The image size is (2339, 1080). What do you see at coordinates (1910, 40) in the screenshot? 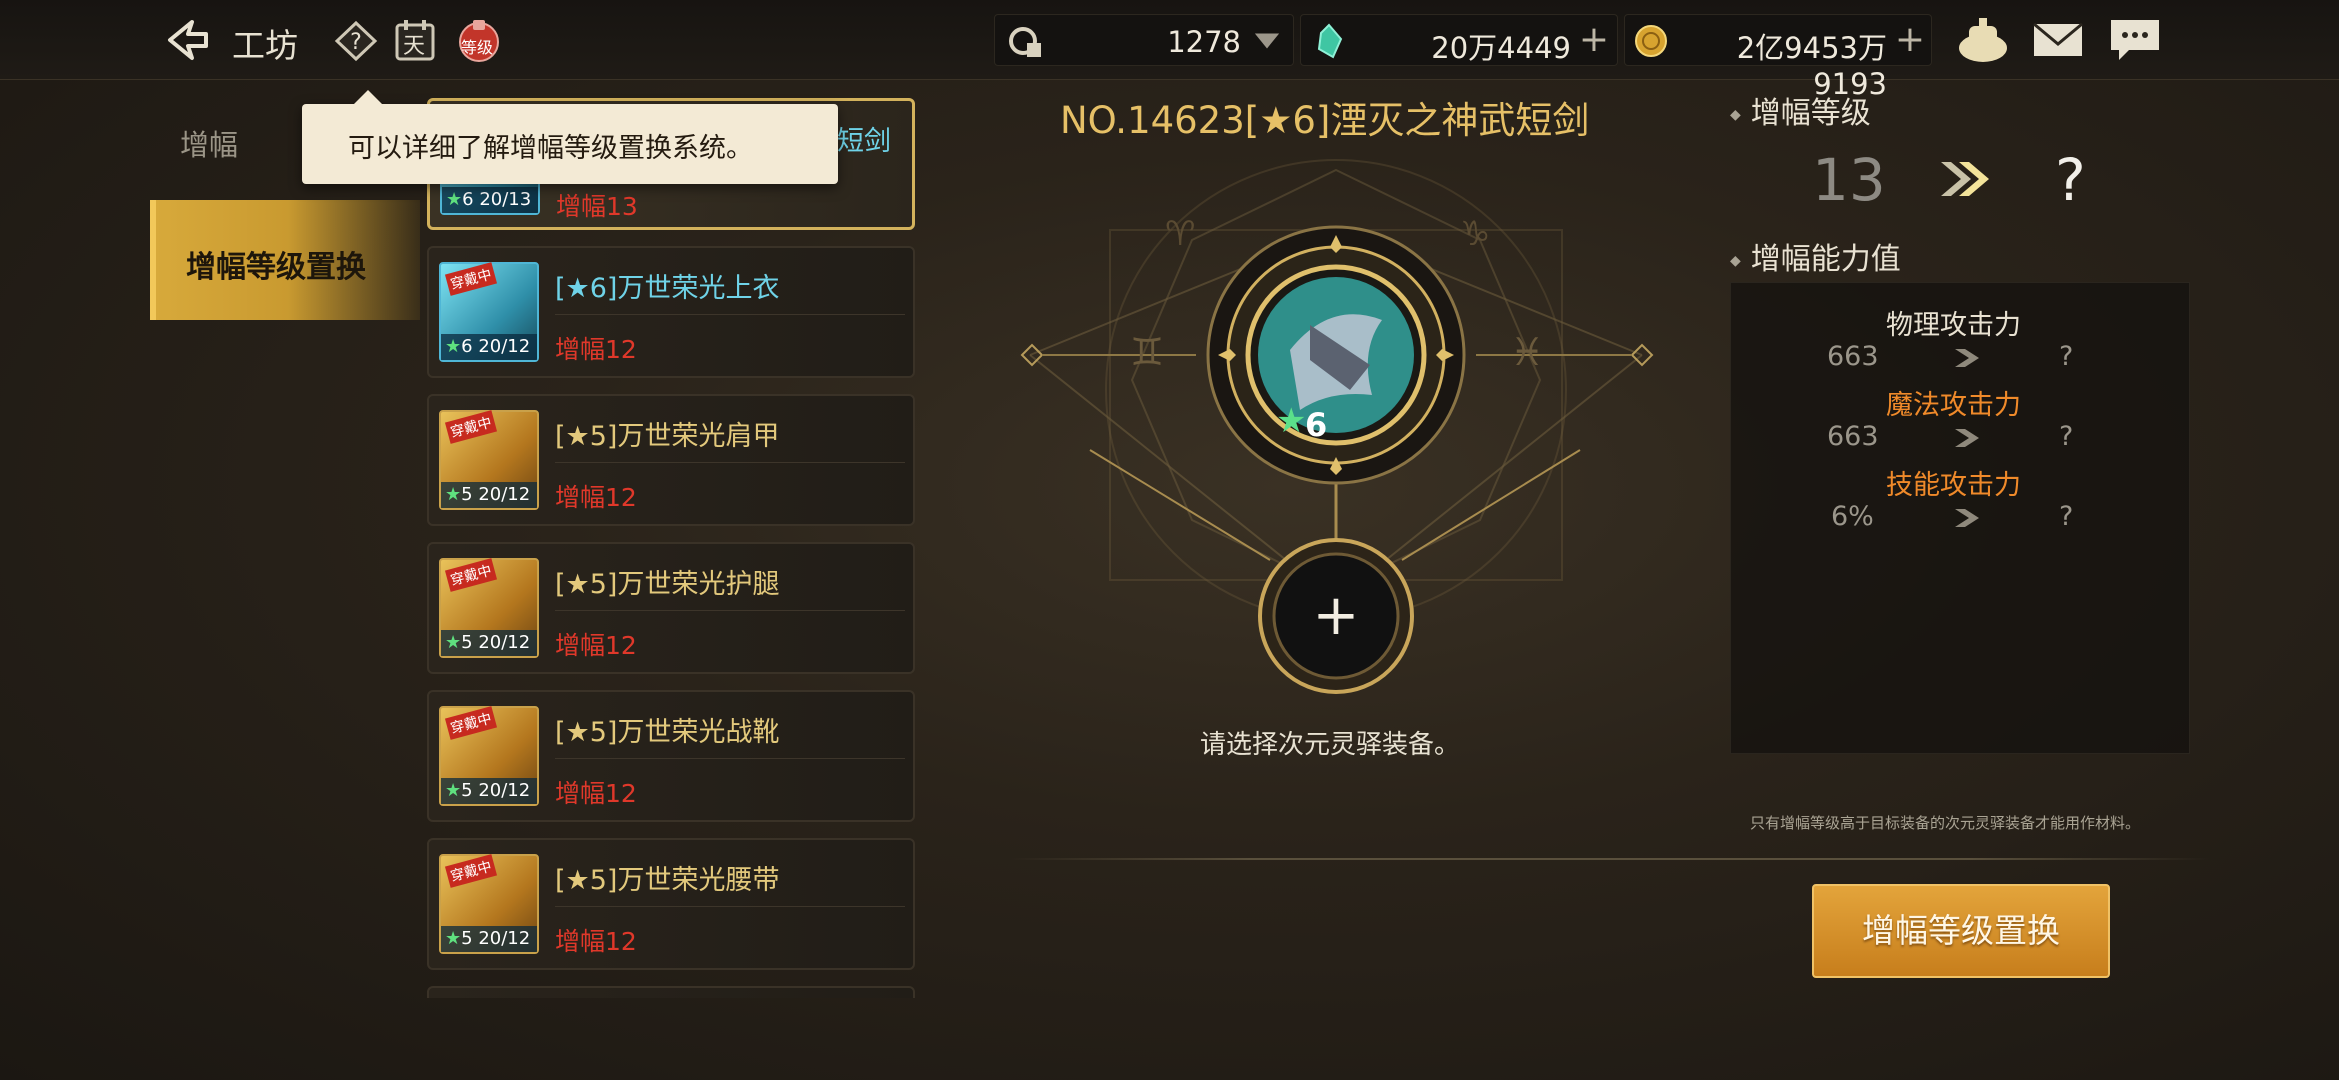
I see `add-gold-button: +` at bounding box center [1910, 40].